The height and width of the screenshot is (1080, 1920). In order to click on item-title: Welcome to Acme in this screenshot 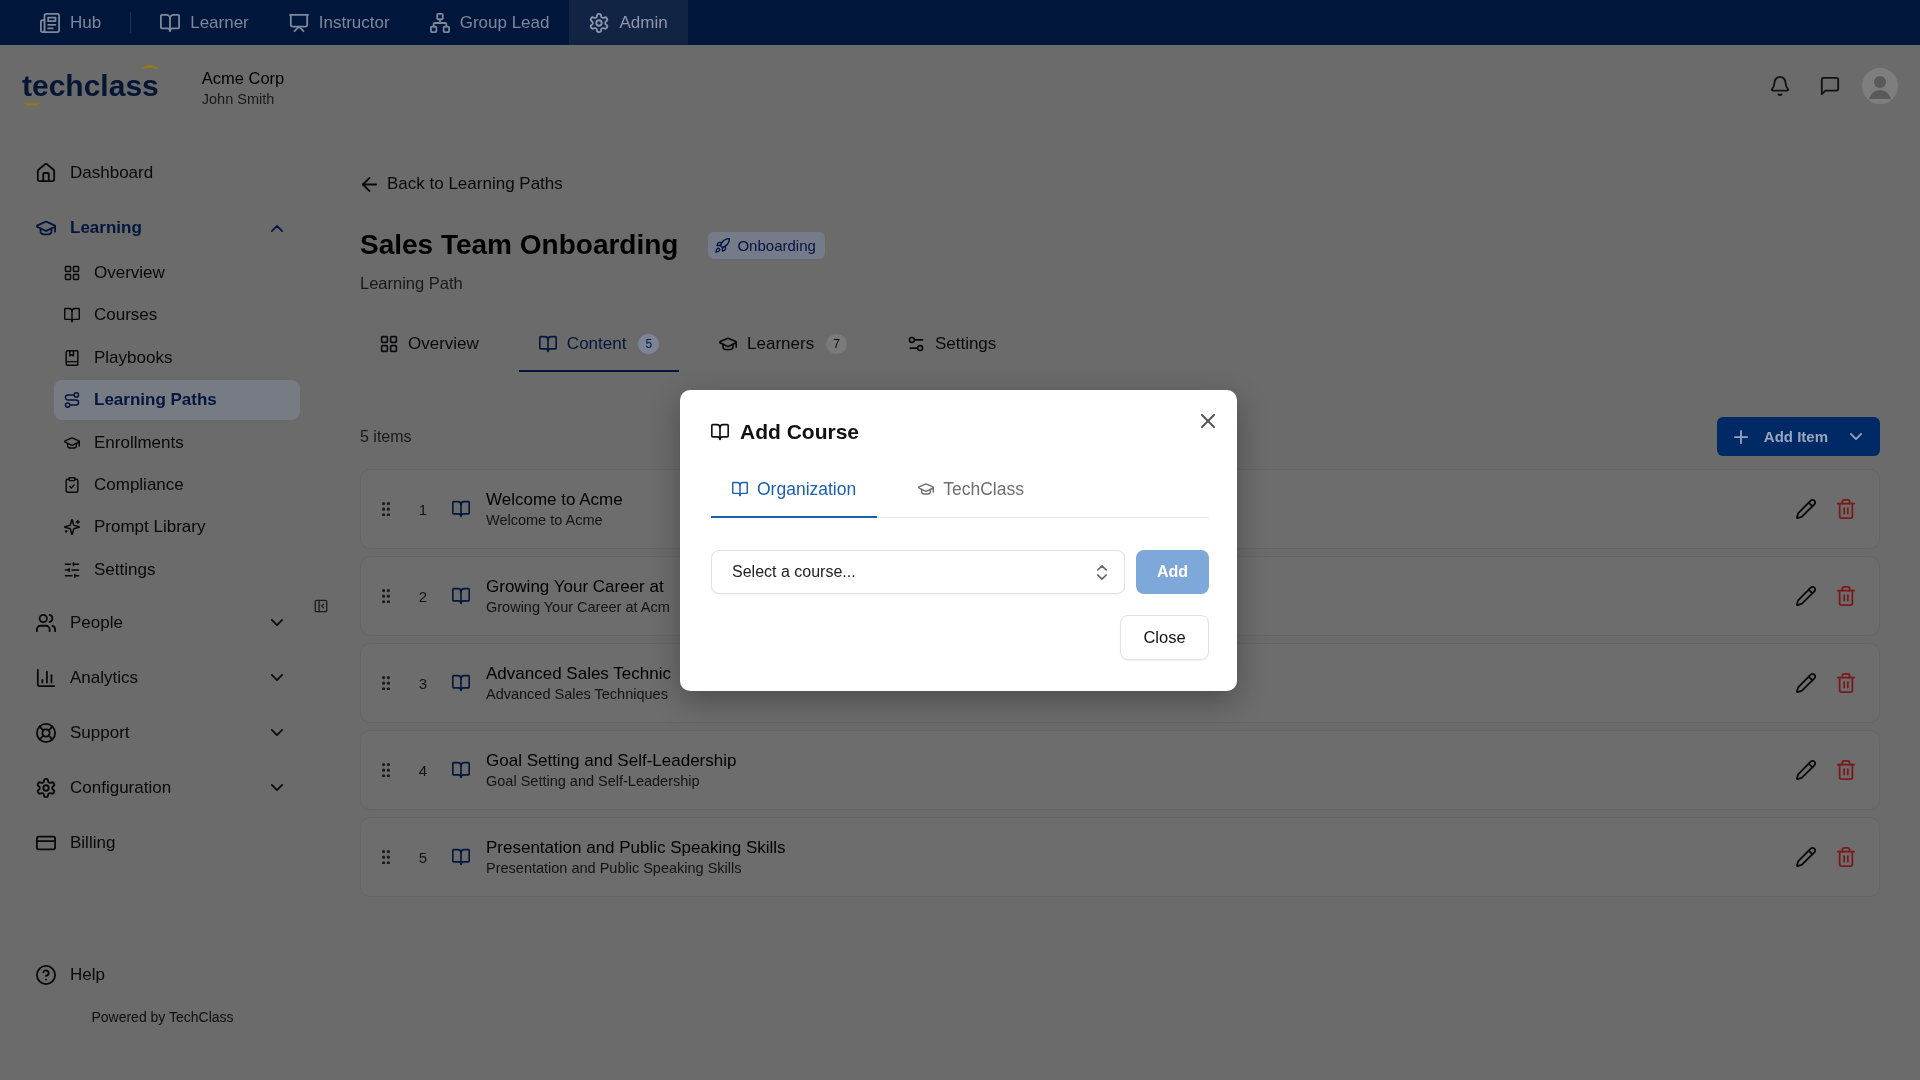, I will do `click(554, 499)`.